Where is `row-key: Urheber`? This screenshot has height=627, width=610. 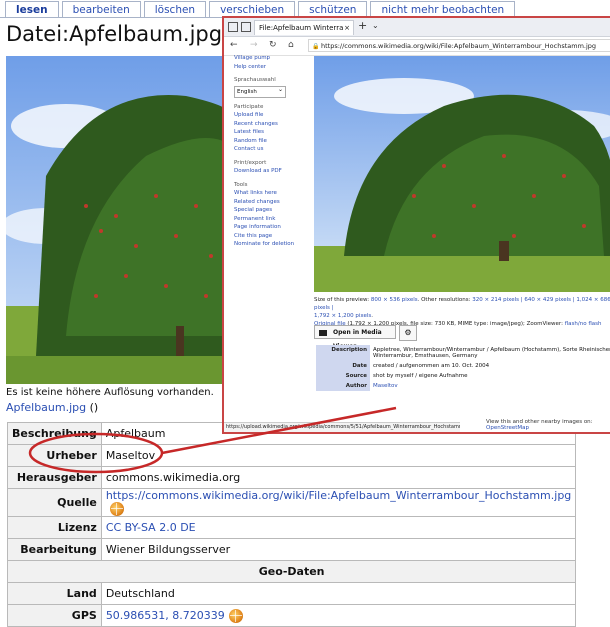 row-key: Urheber is located at coordinates (54, 455).